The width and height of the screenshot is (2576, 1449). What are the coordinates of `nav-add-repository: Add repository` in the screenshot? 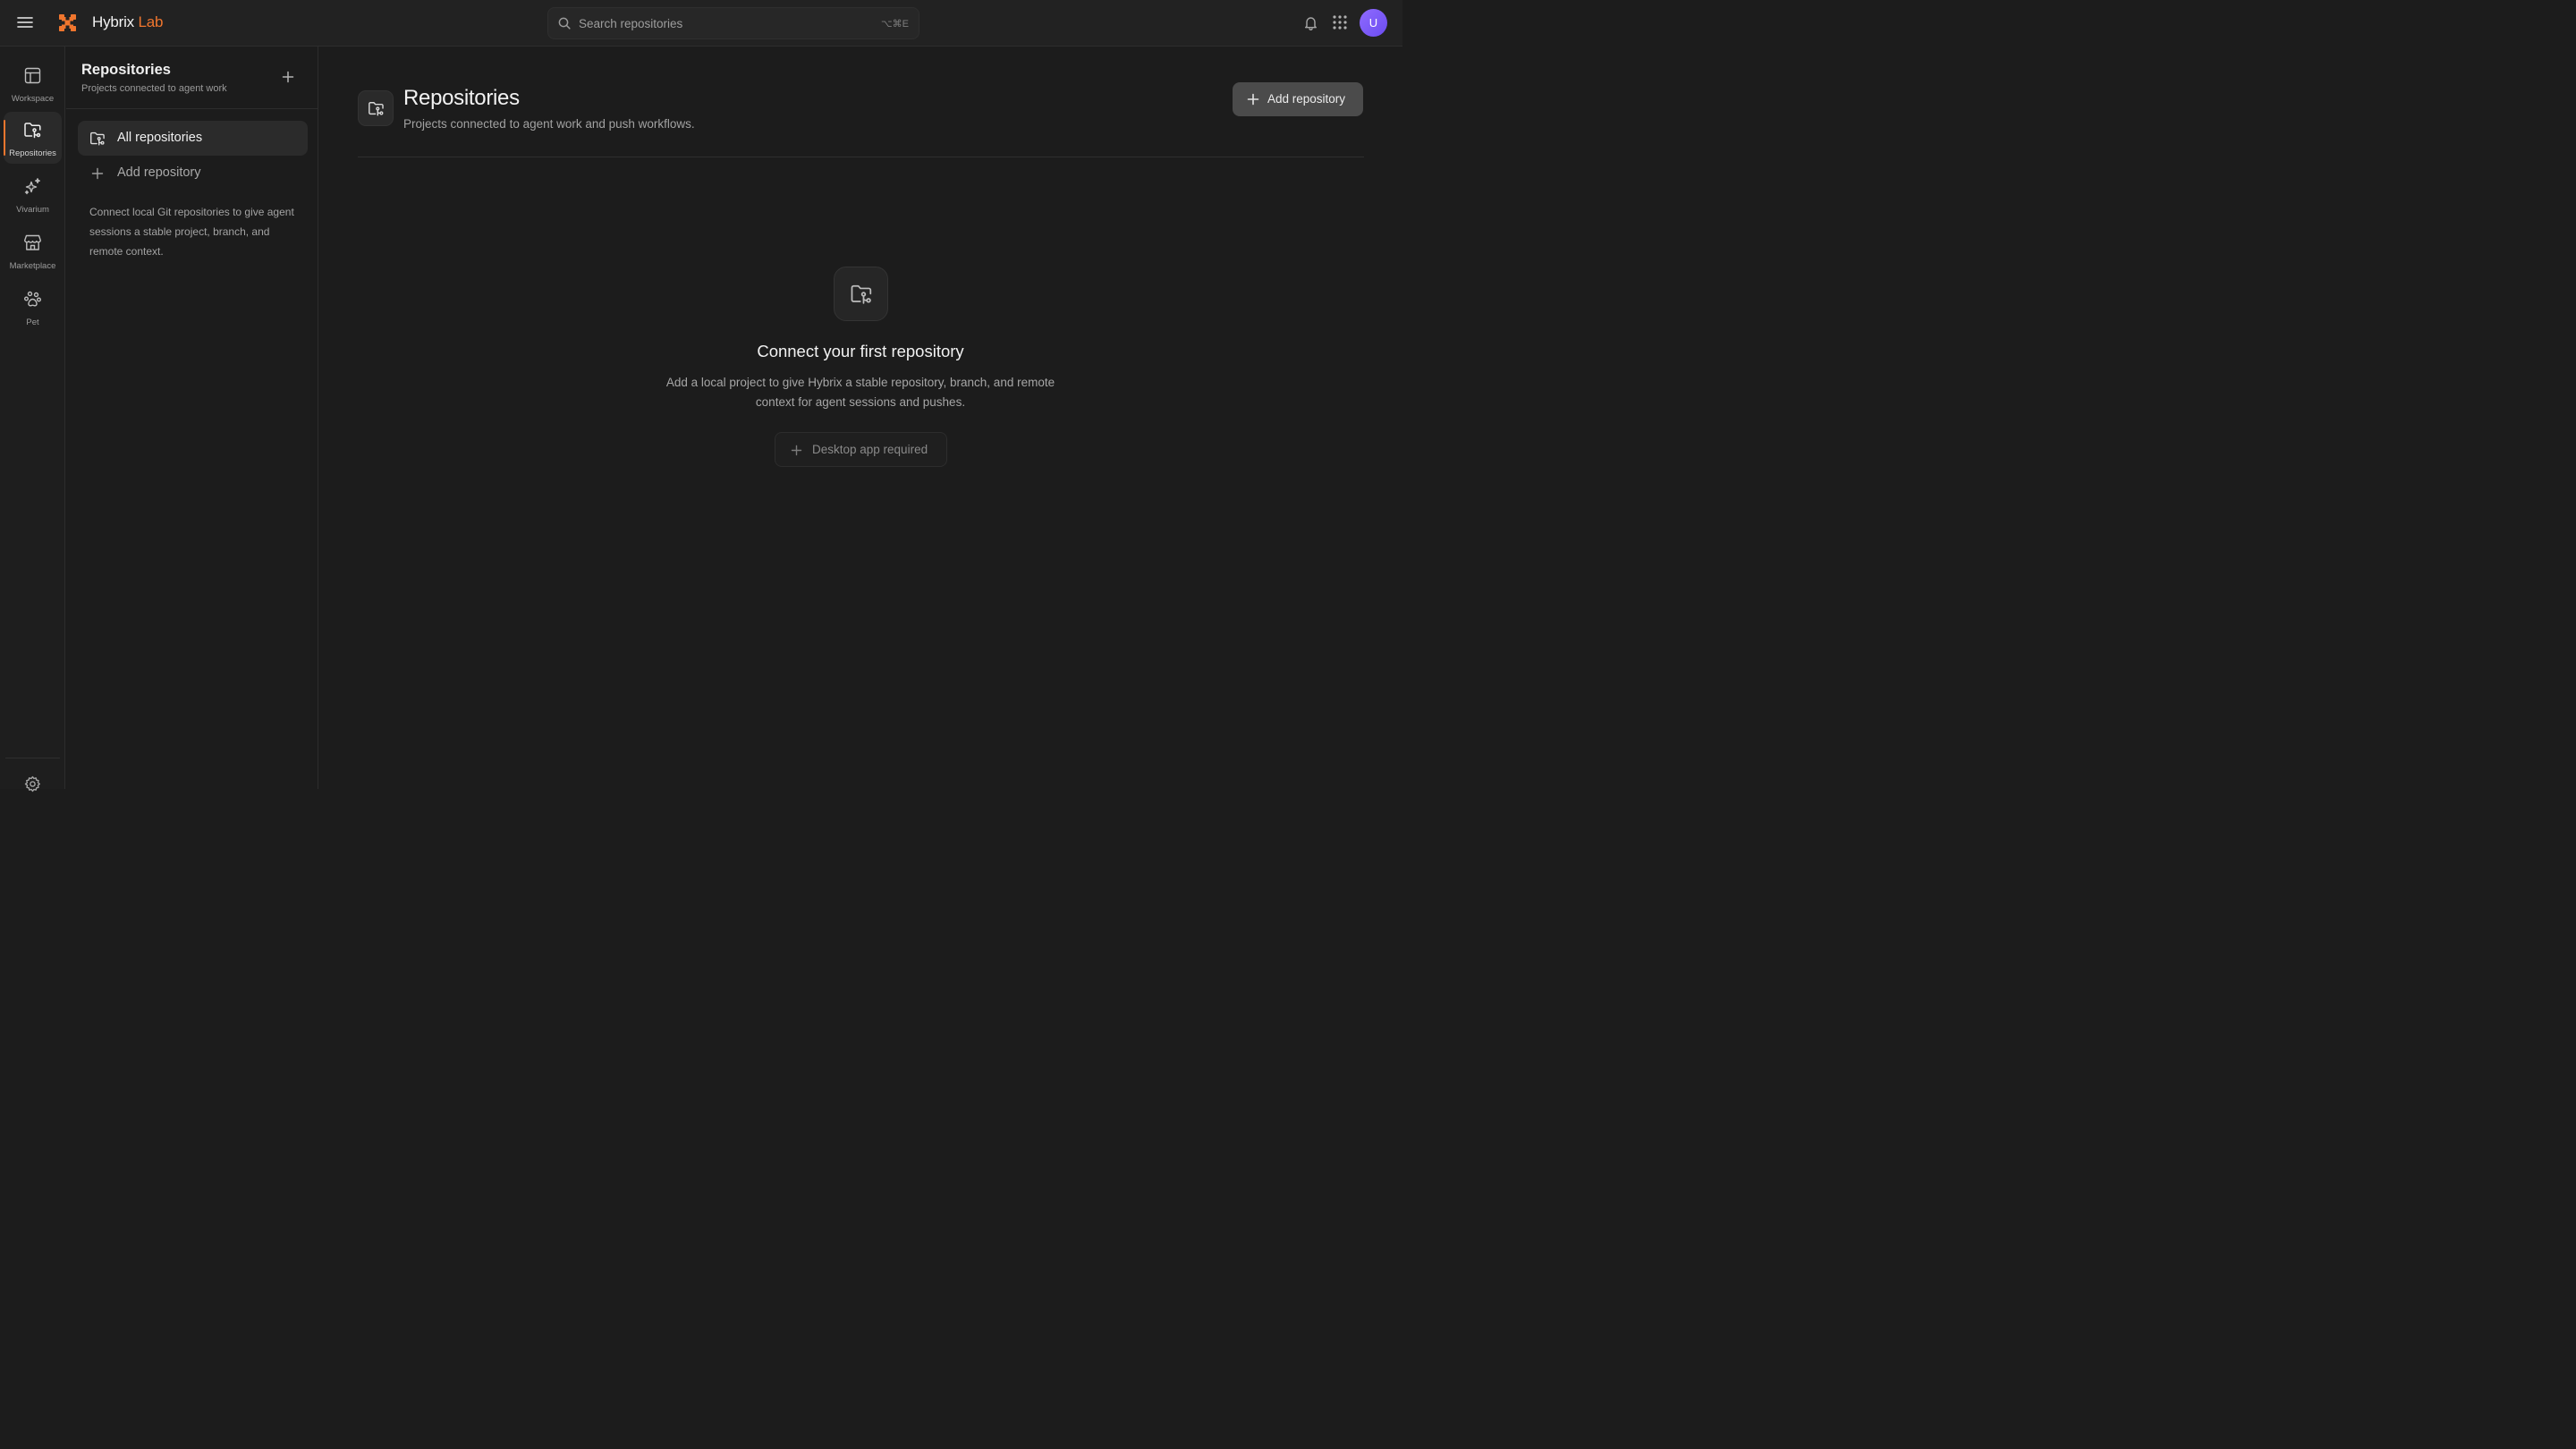 It's located at (193, 174).